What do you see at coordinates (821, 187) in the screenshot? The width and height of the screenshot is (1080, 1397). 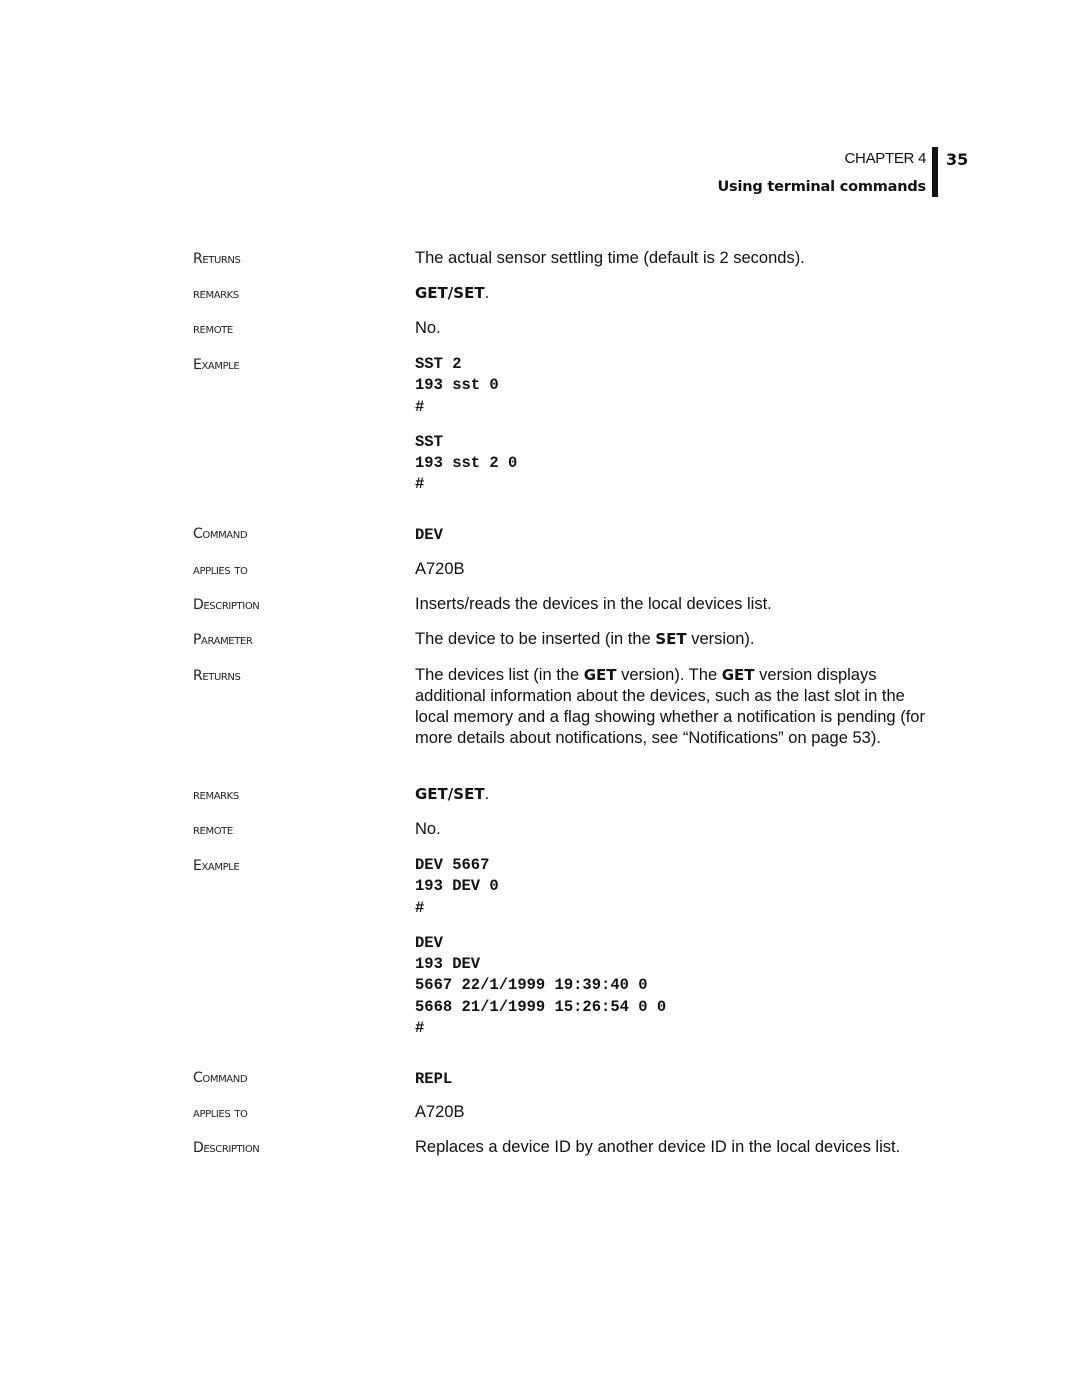 I see `section-title: Using terminal commands` at bounding box center [821, 187].